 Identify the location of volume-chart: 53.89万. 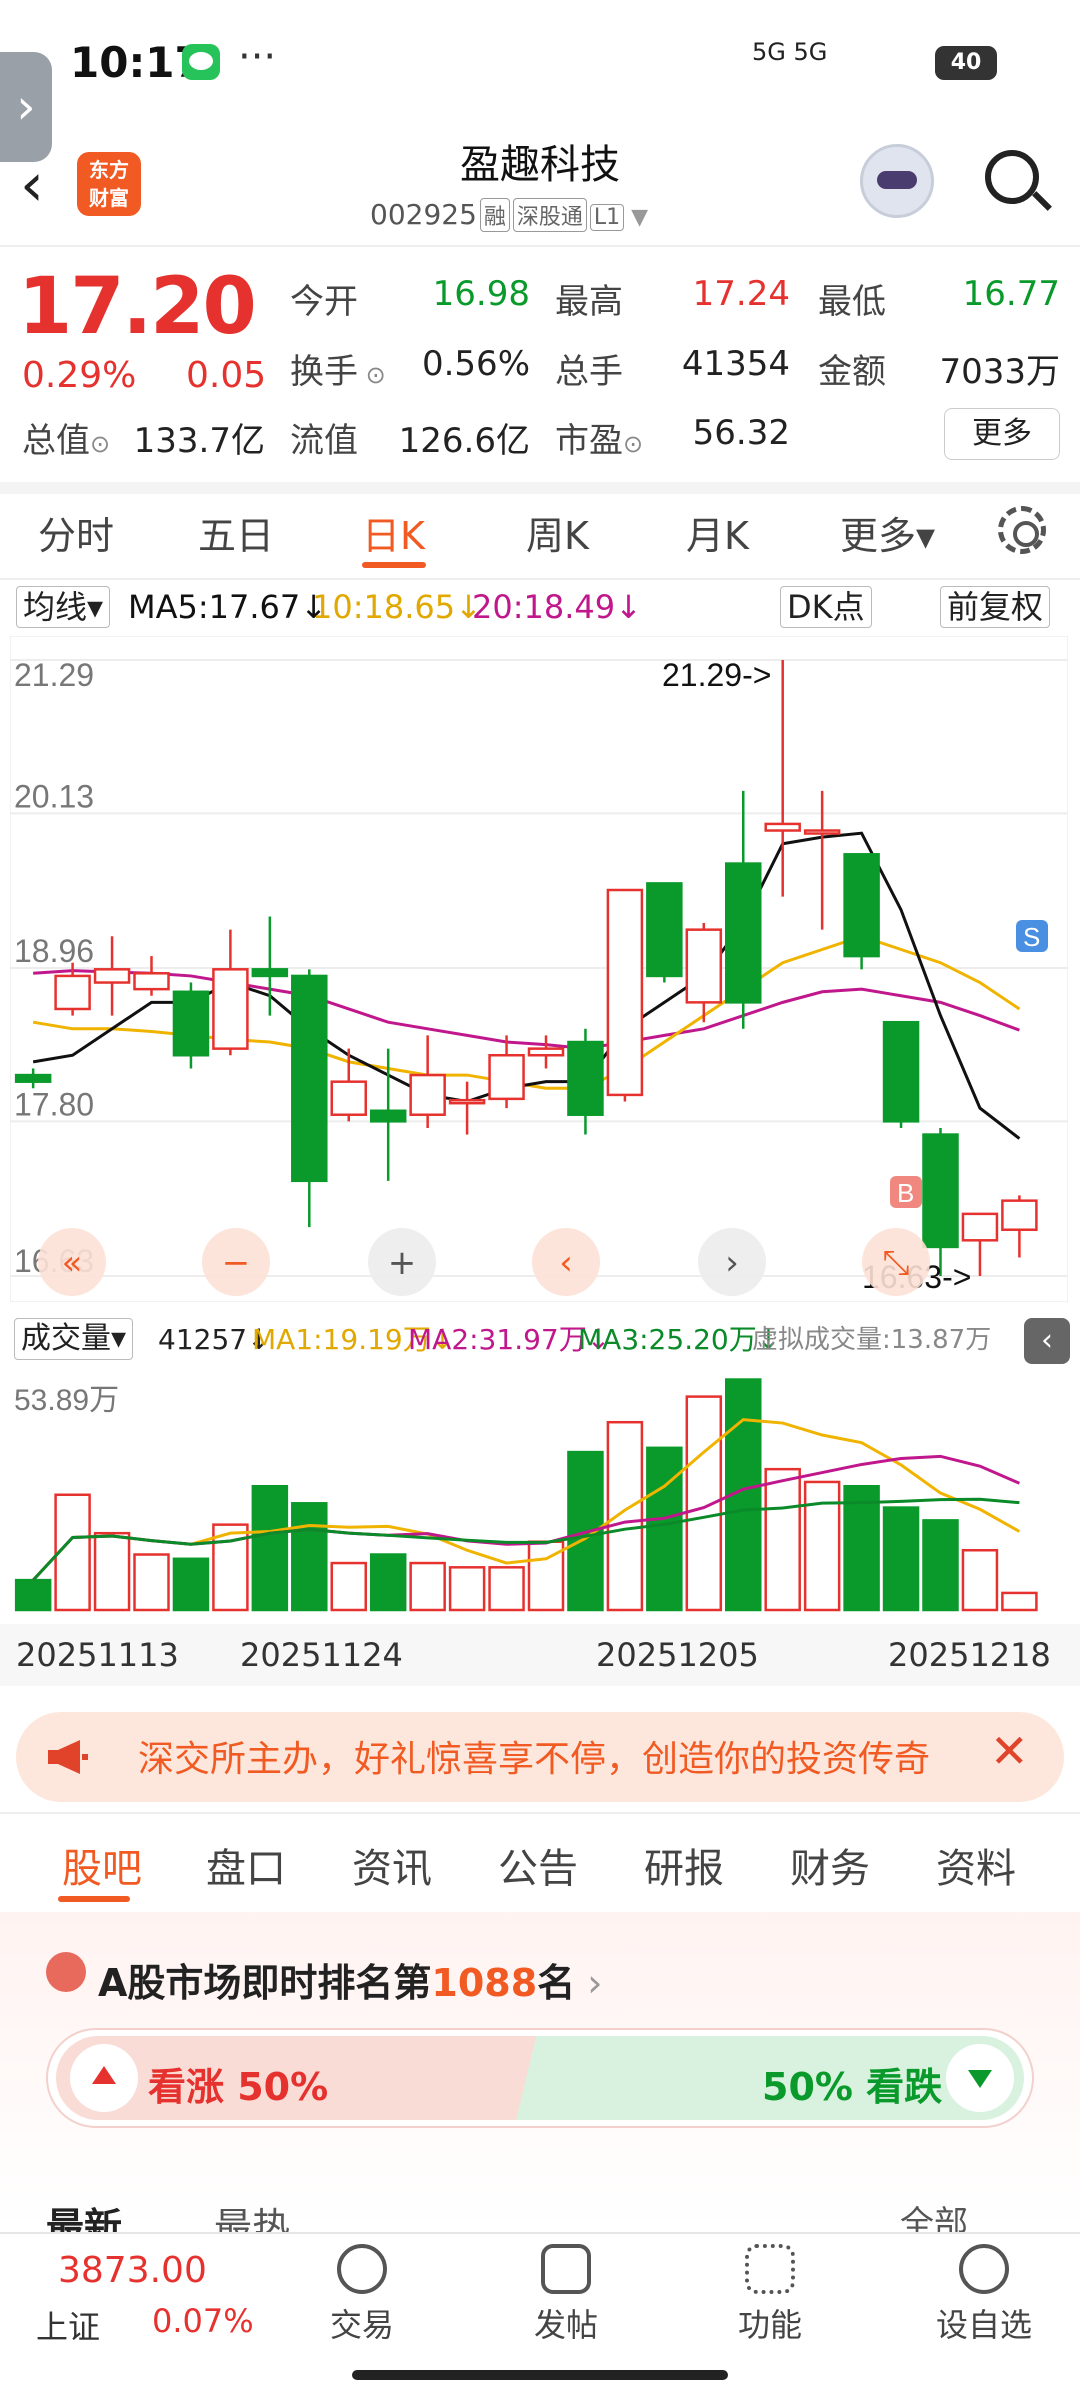
(539, 1493).